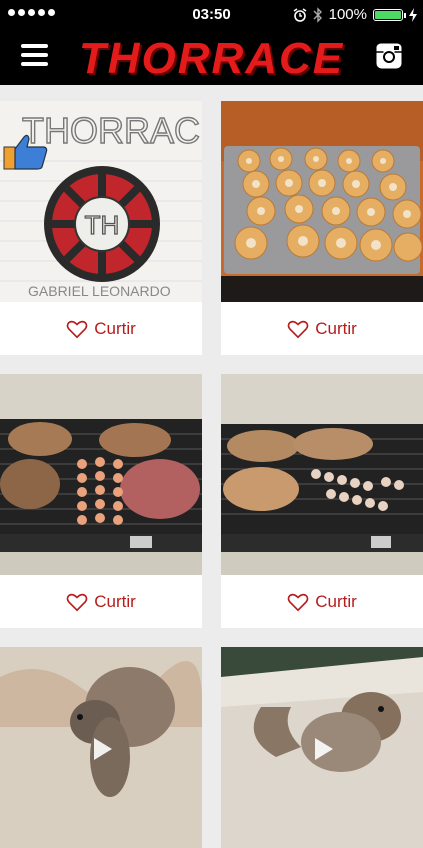 This screenshot has width=423, height=848. I want to click on battery-percent: 100%, so click(347, 14).